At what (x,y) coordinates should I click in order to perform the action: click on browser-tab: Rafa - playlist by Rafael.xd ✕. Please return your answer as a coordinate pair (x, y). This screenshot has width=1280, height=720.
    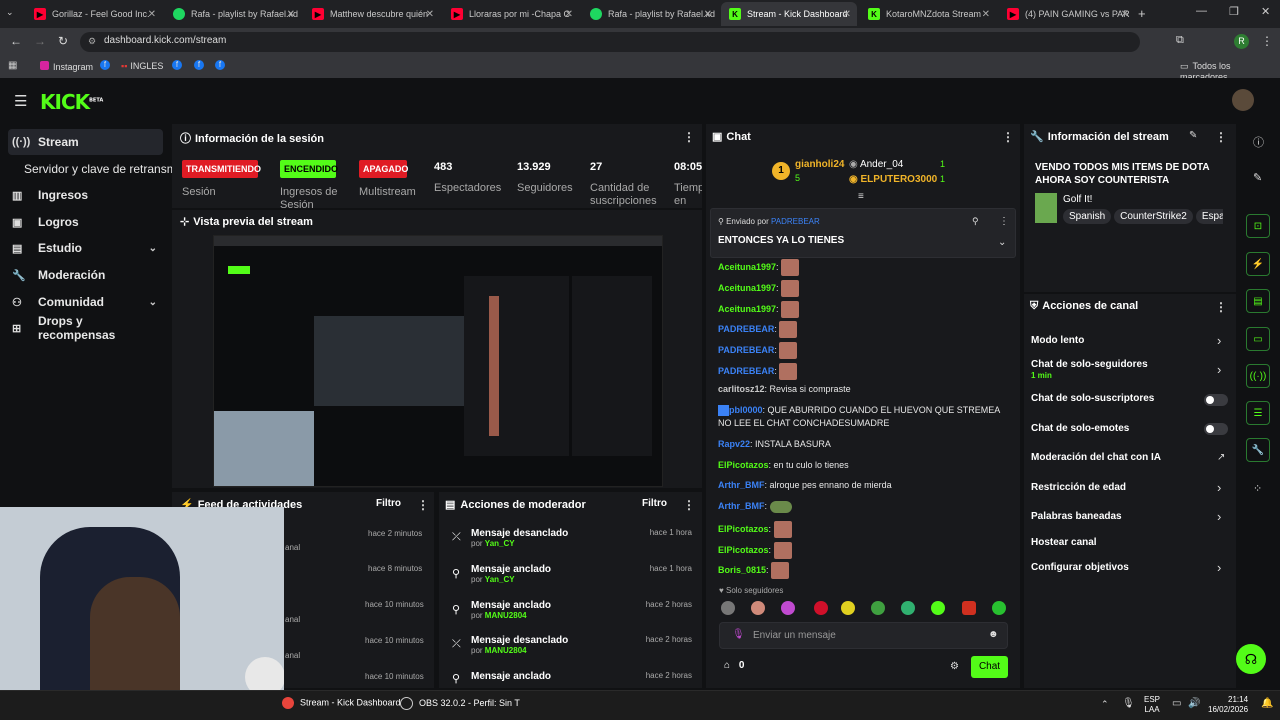
    Looking at the image, I should click on (233, 14).